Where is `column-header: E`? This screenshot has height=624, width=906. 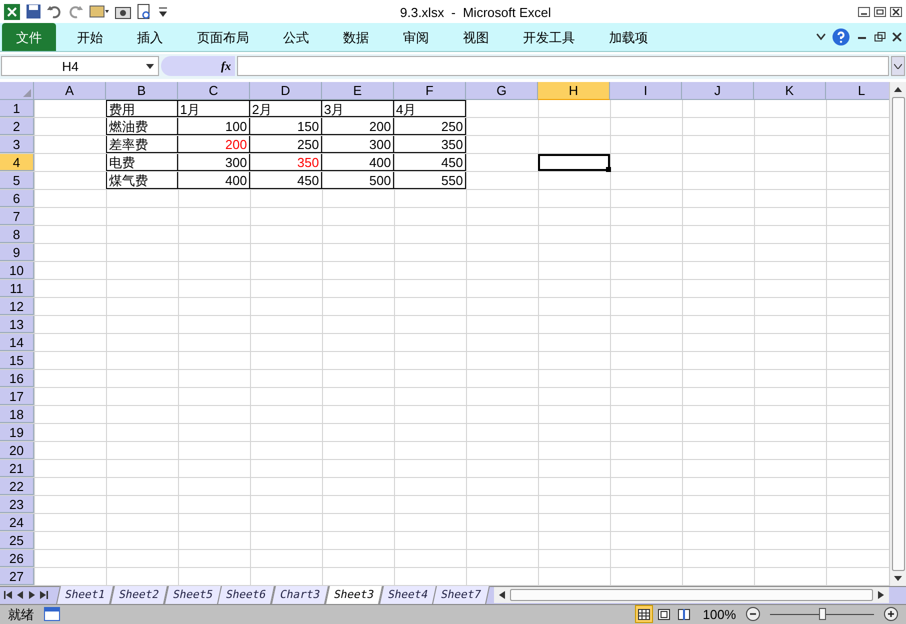 column-header: E is located at coordinates (358, 91).